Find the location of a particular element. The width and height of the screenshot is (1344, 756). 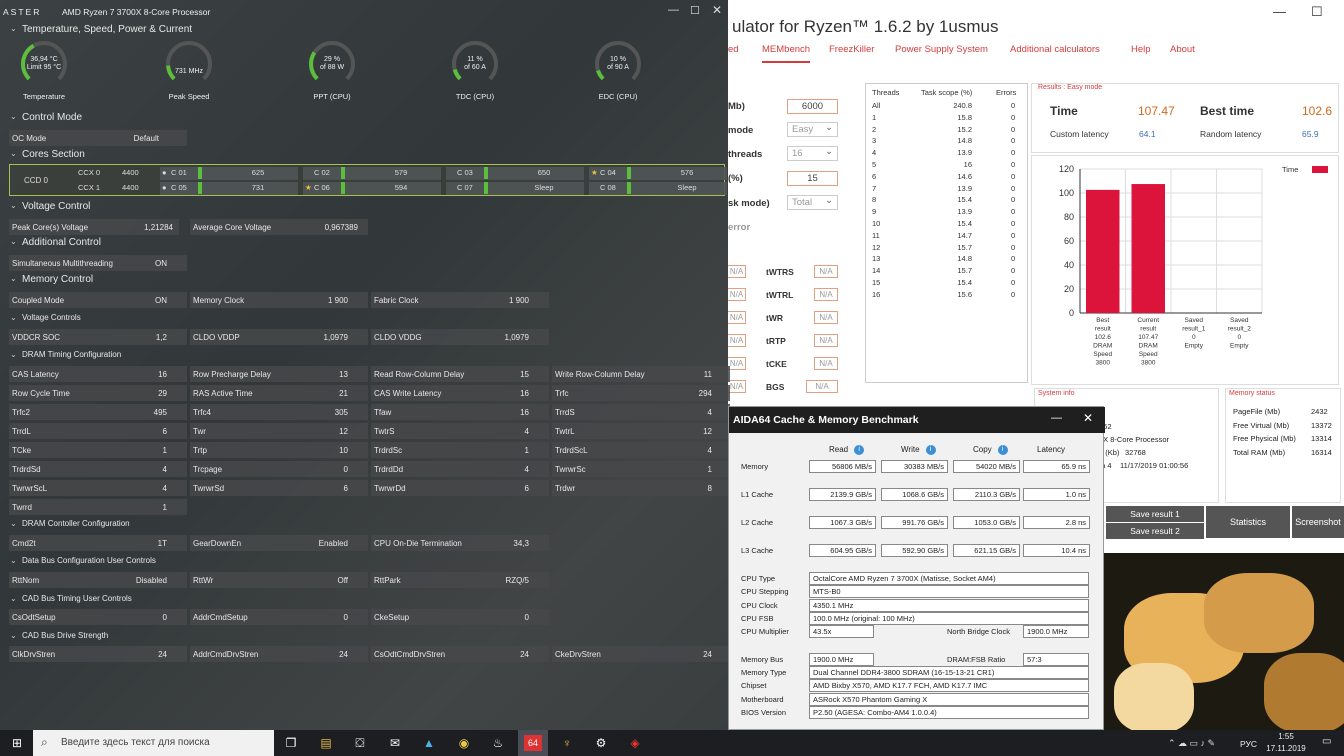

menu-item-4: Additional calculators is located at coordinates (1055, 49).